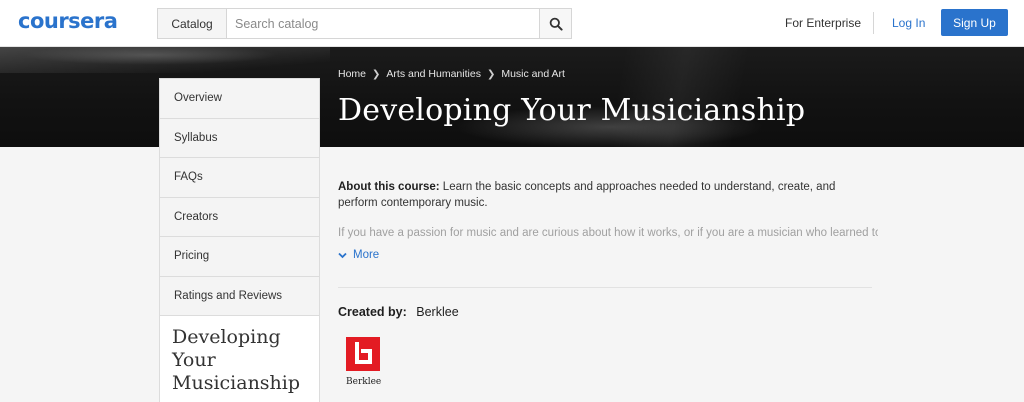 This screenshot has height=402, width=1024. Describe the element at coordinates (974, 22) in the screenshot. I see `signup-button: Sign Up` at that location.